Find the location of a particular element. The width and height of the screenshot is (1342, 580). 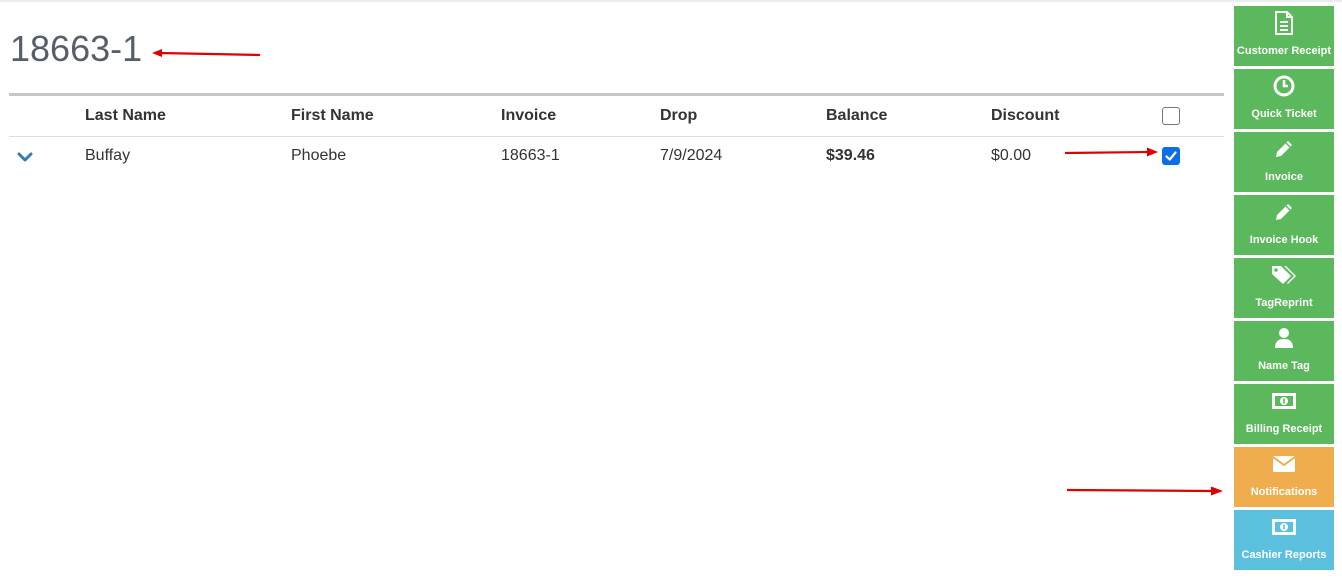

column-header-last-name: Last Name is located at coordinates (188, 115).